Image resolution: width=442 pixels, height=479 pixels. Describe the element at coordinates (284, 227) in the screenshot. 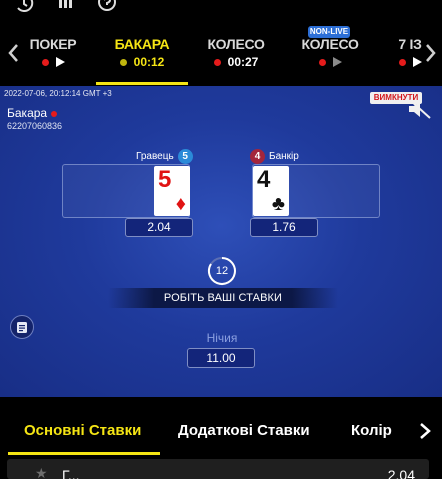

I see `banker-odds-button: 1.76` at that location.